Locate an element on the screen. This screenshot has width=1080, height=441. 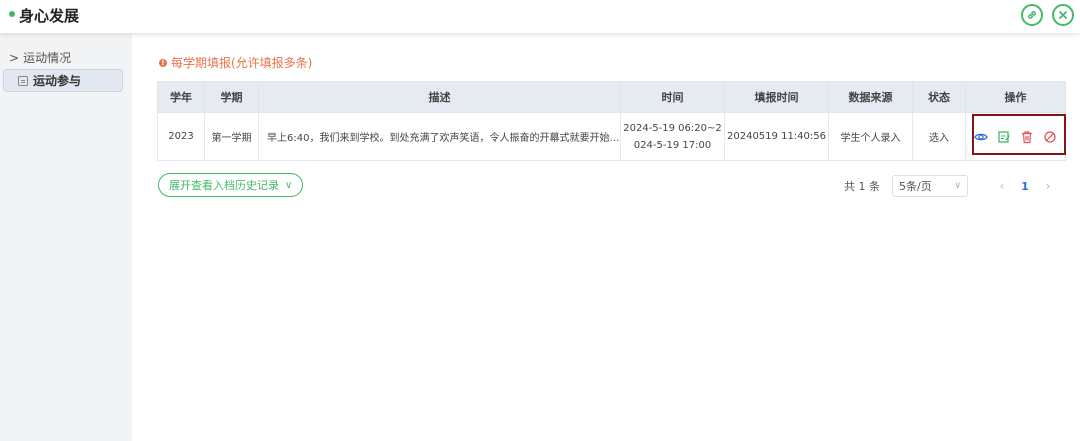
time-line-2: 024-5-19 17:00 is located at coordinates (672, 145).